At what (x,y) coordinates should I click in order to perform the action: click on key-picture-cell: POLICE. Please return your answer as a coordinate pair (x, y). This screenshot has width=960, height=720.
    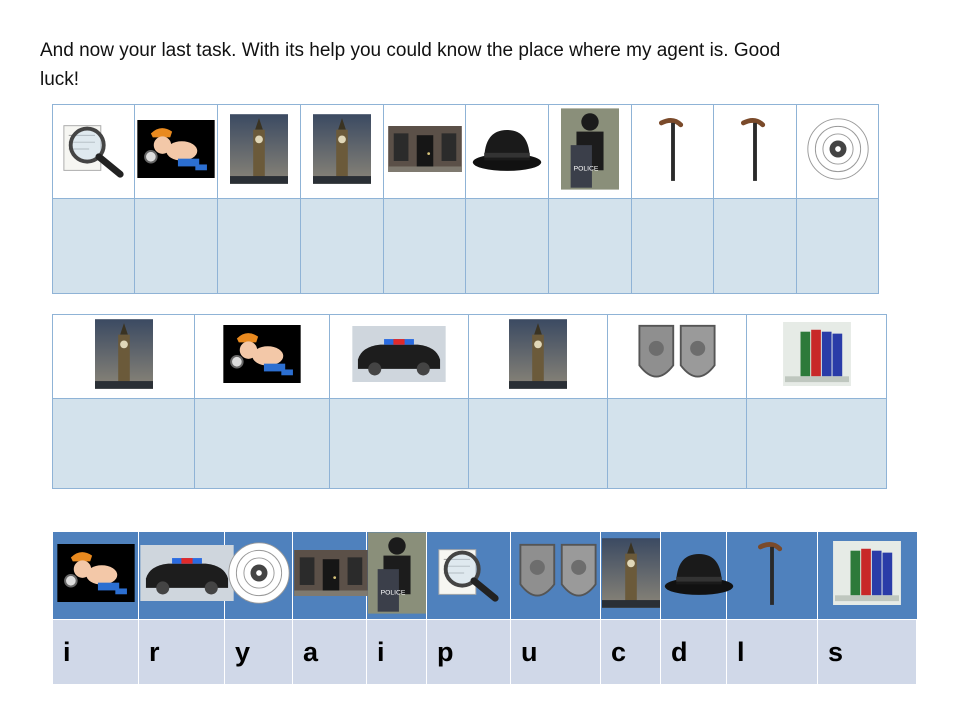
    Looking at the image, I should click on (396, 576).